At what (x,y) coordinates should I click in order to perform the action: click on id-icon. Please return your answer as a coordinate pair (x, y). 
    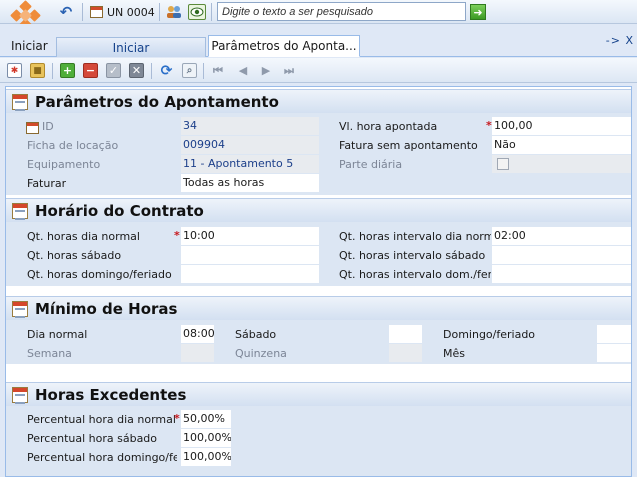
    Looking at the image, I should click on (32, 128).